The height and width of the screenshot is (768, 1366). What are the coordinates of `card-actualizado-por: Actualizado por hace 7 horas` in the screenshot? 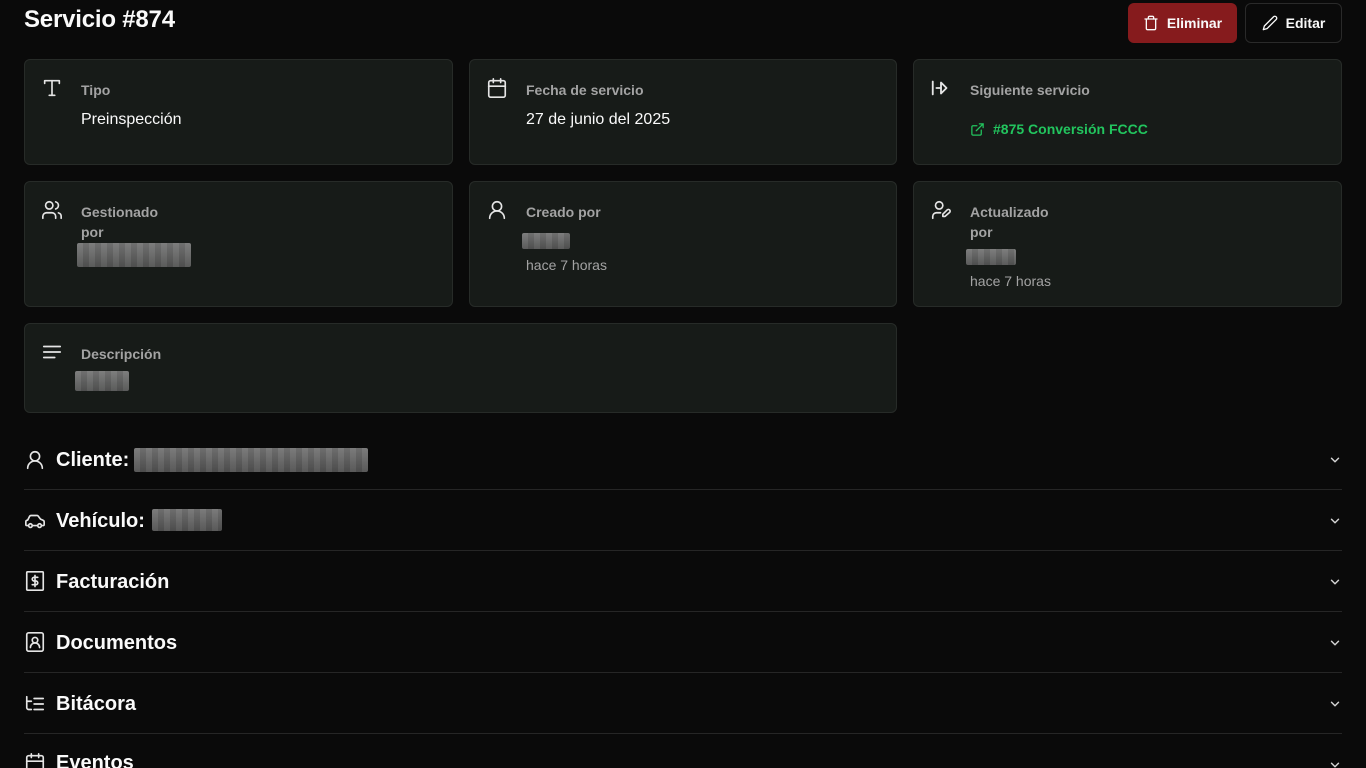 It's located at (1127, 244).